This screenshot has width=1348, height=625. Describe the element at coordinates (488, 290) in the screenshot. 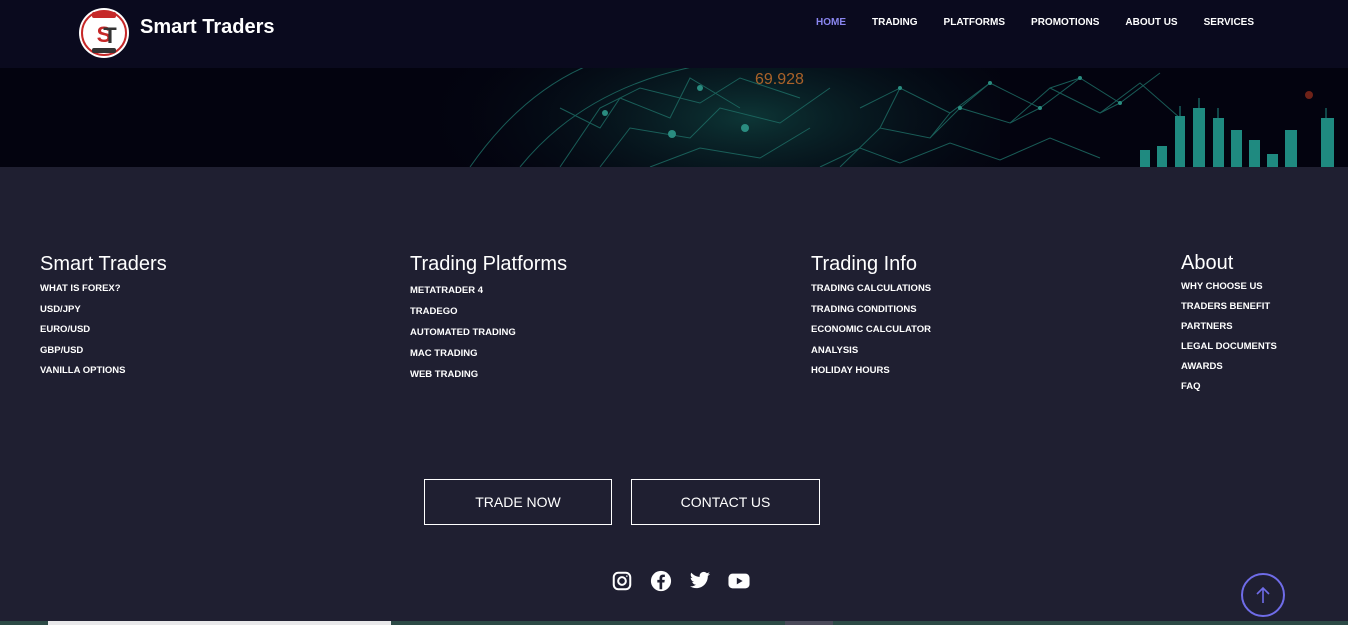

I see `footer-link: METATRADER 4` at that location.